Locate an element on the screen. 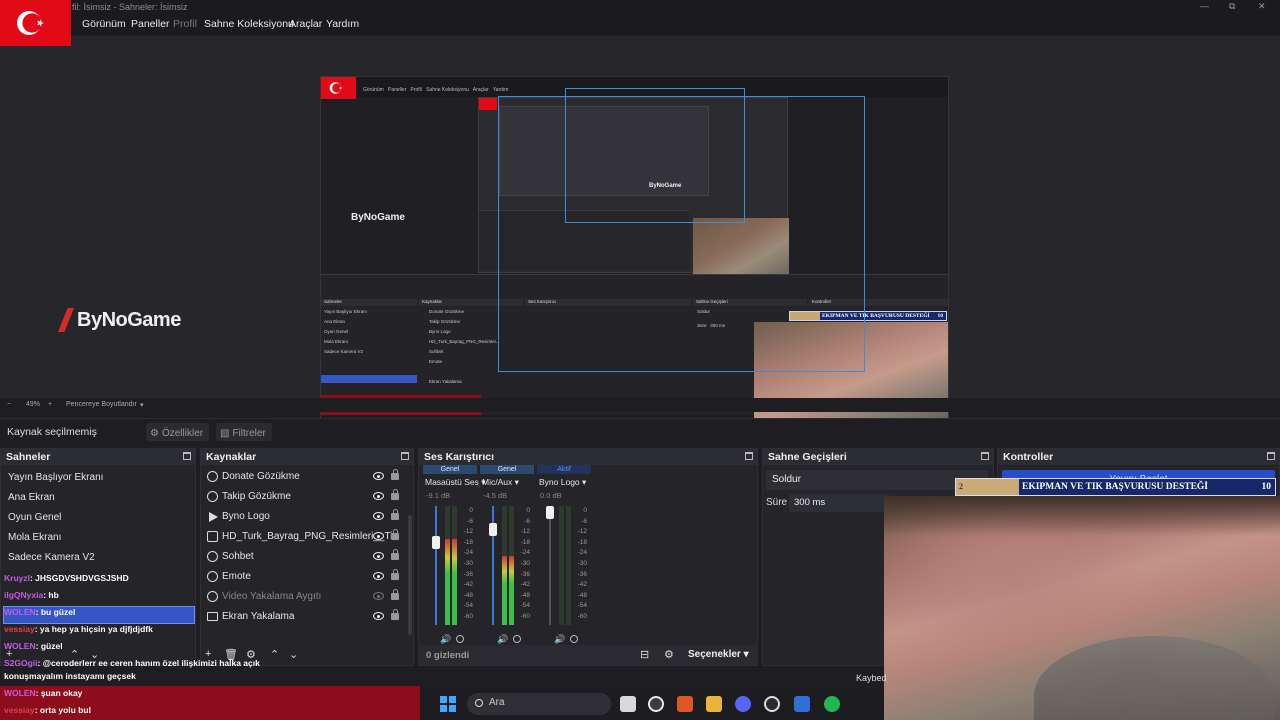 This screenshot has width=1280, height=720. brave-icon is located at coordinates (685, 704).